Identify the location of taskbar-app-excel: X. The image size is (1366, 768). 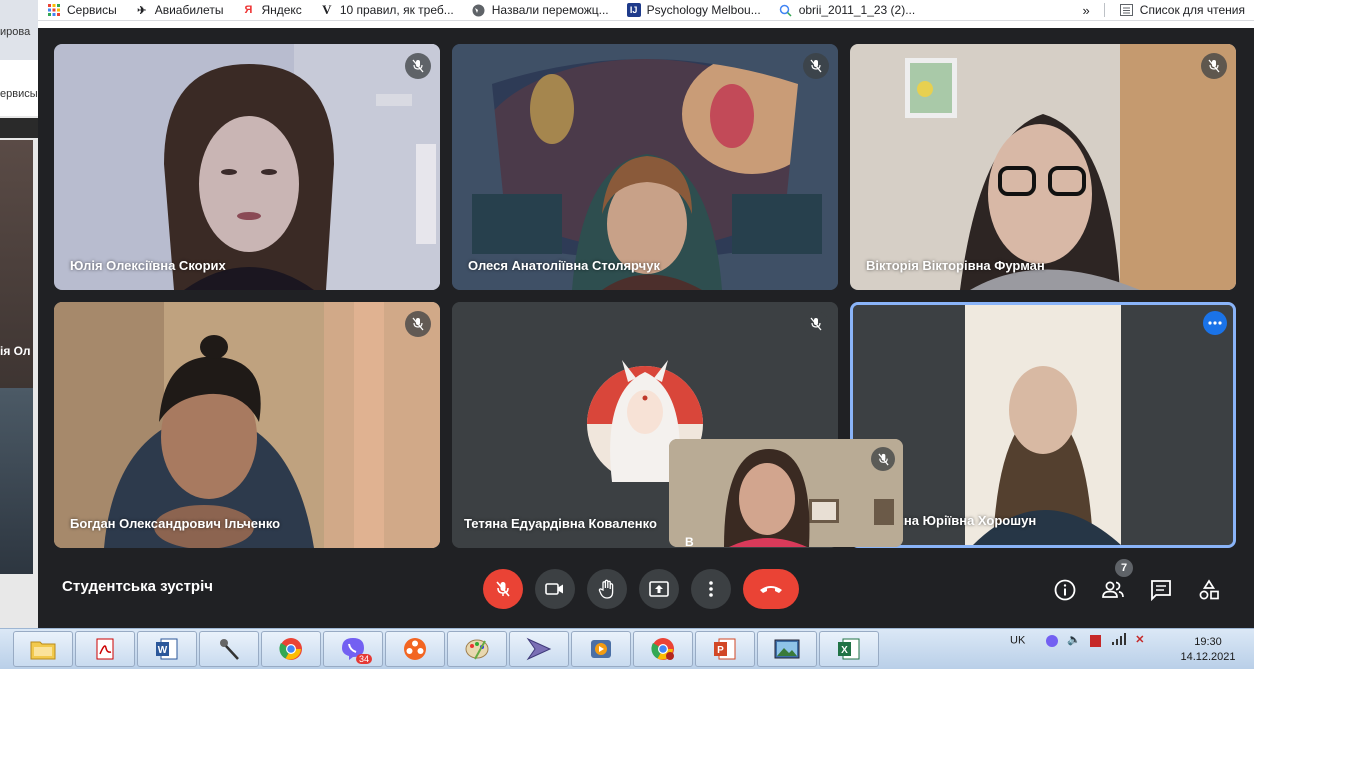
(849, 649).